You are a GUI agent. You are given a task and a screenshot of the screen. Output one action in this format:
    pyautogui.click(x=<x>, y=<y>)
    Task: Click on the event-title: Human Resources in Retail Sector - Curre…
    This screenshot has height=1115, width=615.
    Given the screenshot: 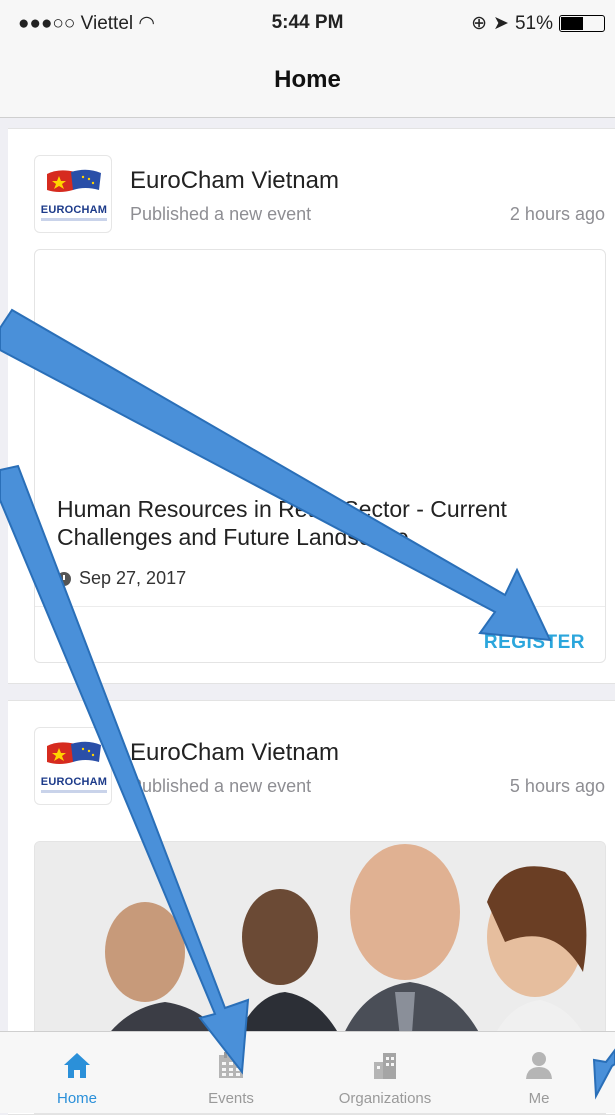 What is the action you would take?
    pyautogui.click(x=322, y=523)
    